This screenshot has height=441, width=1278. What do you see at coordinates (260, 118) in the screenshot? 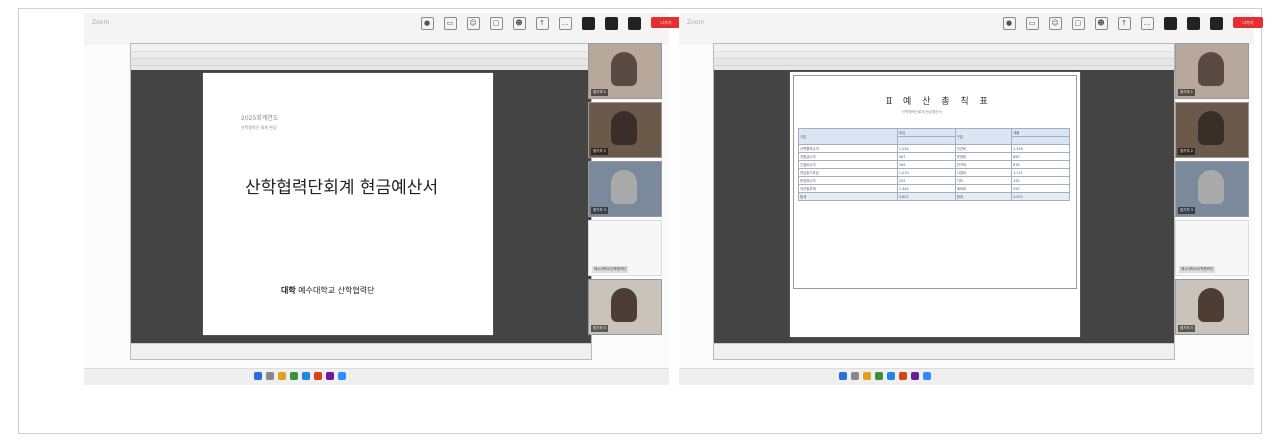
I see `slide-year: 2025회계연도` at bounding box center [260, 118].